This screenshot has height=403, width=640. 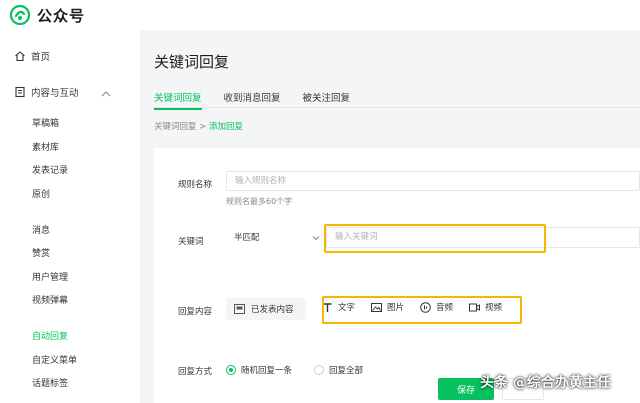 I want to click on sidebar-item-home: 首页, so click(x=32, y=56).